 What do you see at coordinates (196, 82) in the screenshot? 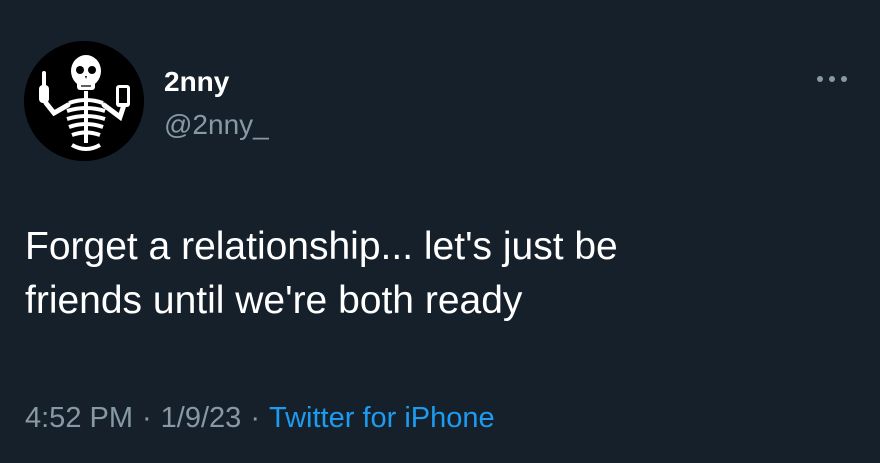
I see `display-name: 2nny` at bounding box center [196, 82].